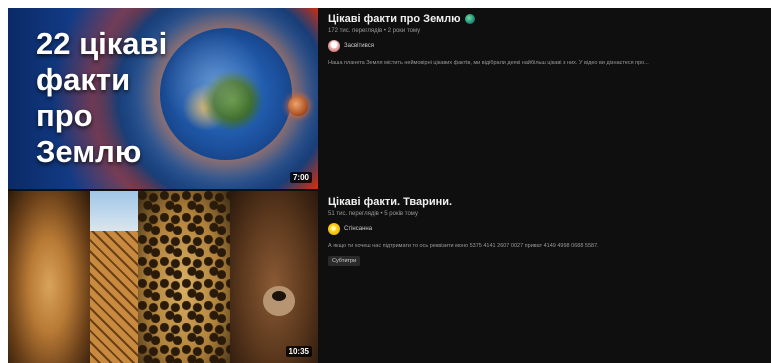 The height and width of the screenshot is (363, 771). What do you see at coordinates (279, 296) in the screenshot?
I see `bear-nose` at bounding box center [279, 296].